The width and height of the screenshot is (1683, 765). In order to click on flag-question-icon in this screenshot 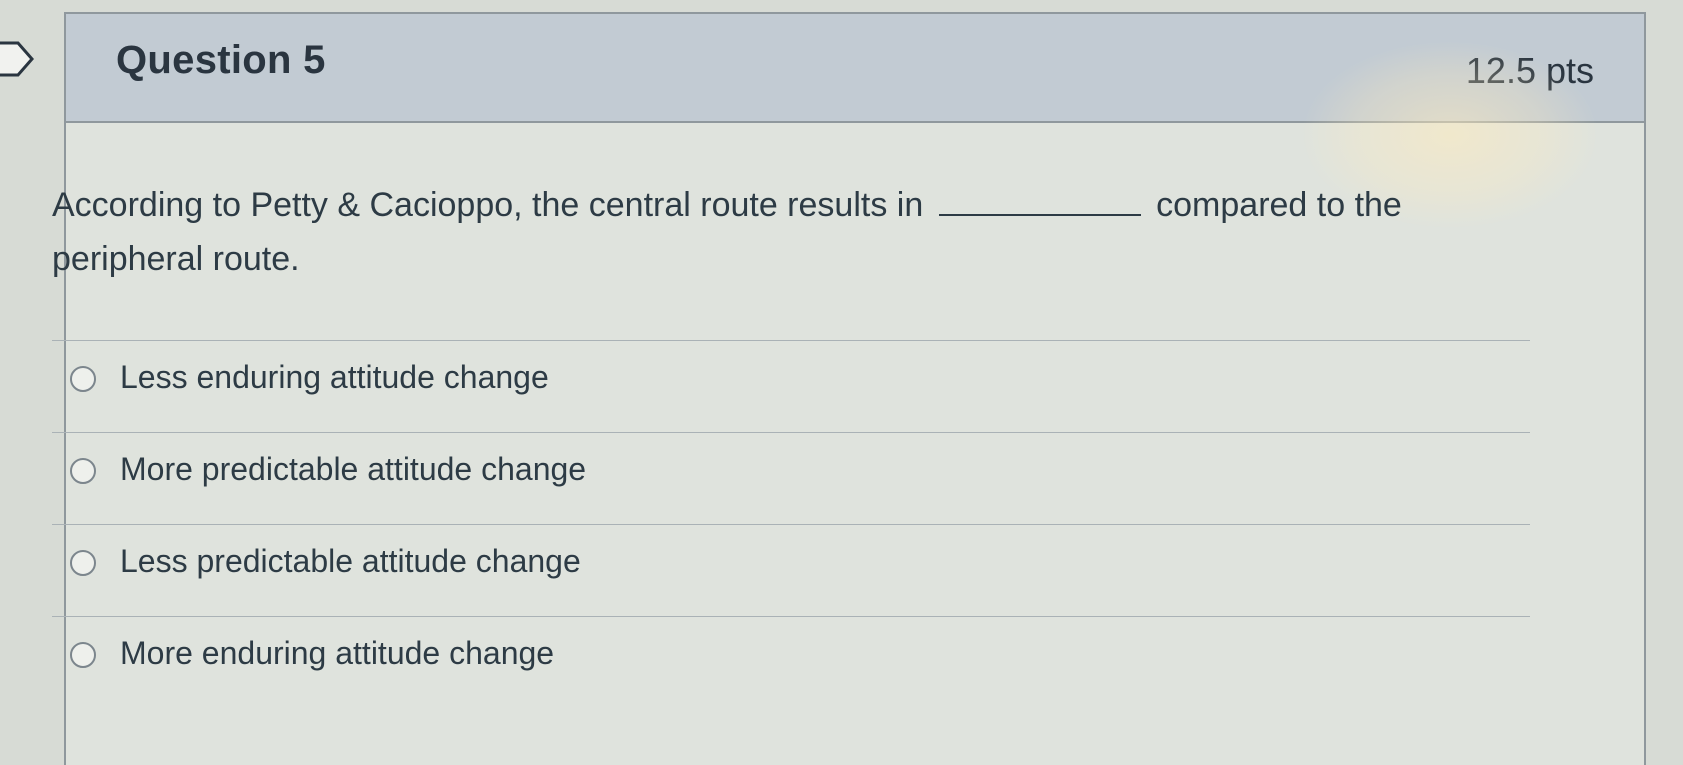, I will do `click(18, 59)`.